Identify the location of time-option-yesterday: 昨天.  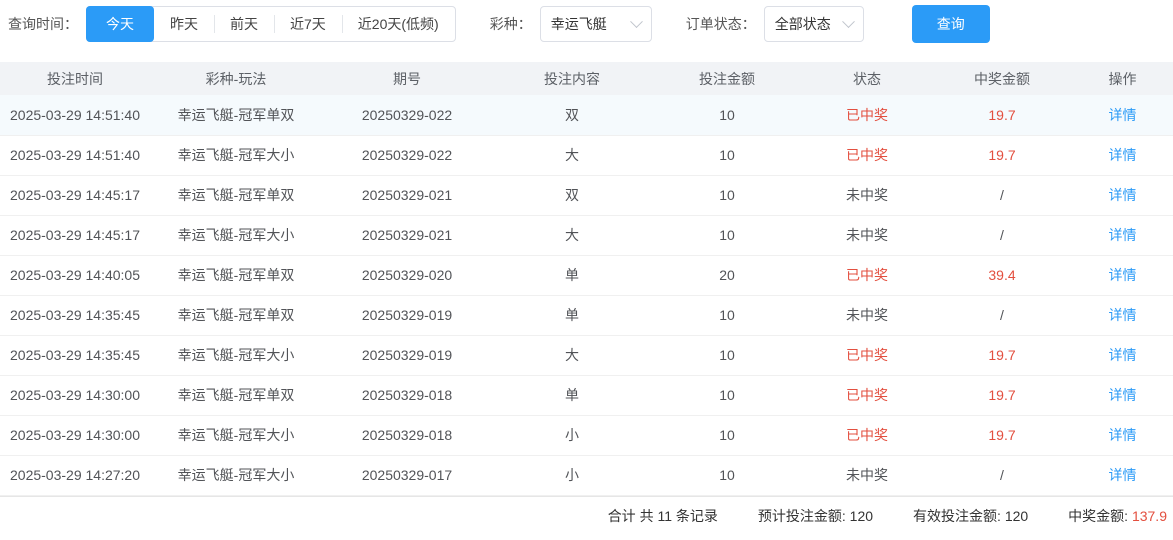
(184, 24).